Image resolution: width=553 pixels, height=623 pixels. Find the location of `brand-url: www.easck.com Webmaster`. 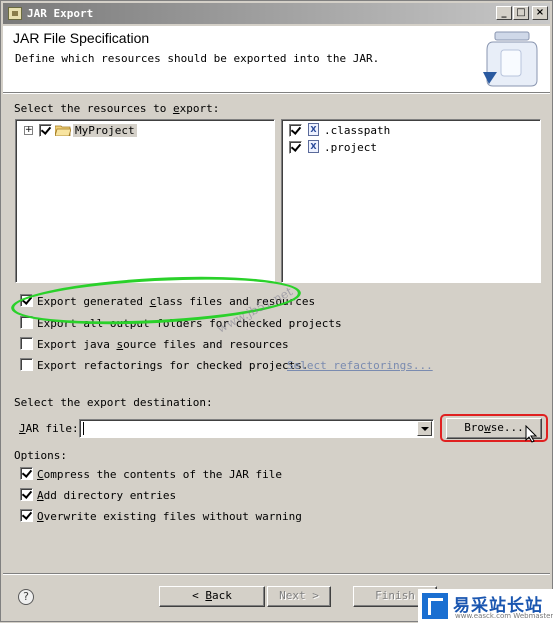

brand-url: www.easck.com Webmaster is located at coordinates (504, 616).